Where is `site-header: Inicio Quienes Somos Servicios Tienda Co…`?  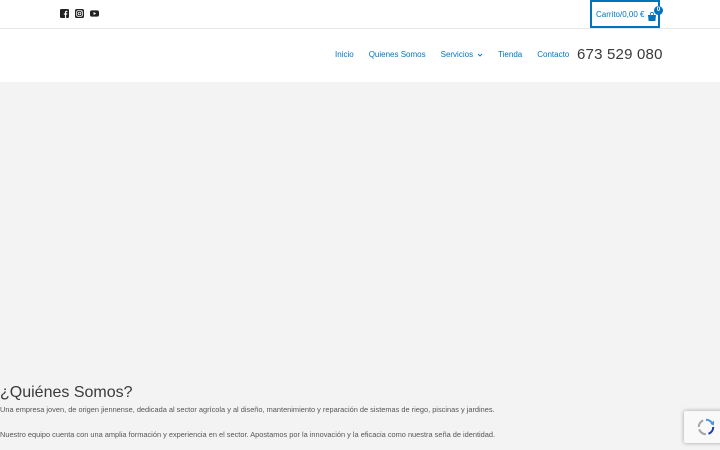
site-header: Inicio Quienes Somos Servicios Tienda Co… is located at coordinates (360, 55).